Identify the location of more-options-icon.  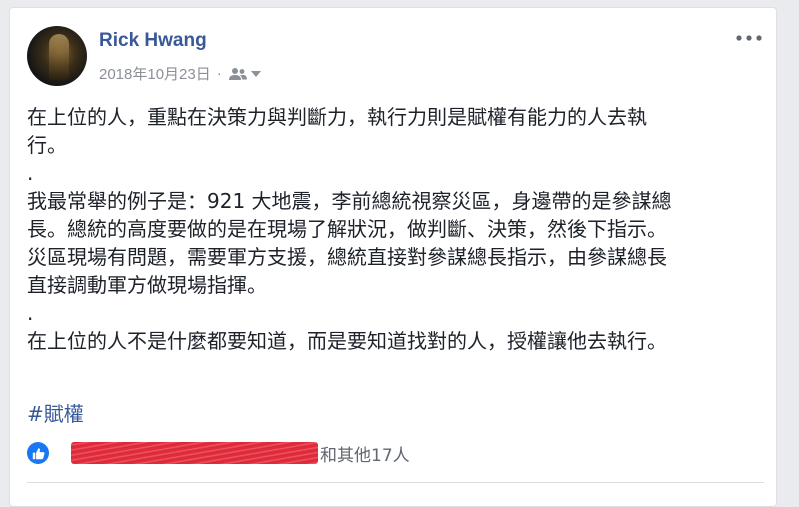
(749, 38).